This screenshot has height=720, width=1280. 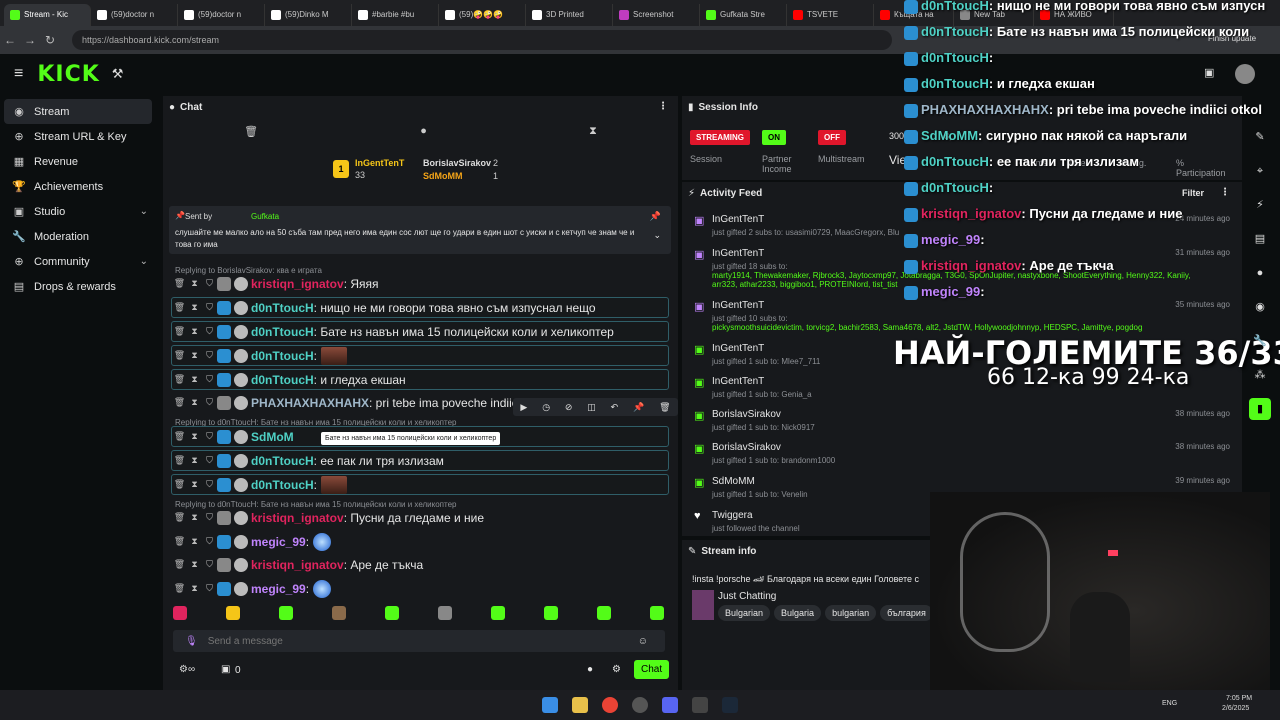 I want to click on browser-tab: Stream - Kic, so click(x=47, y=14).